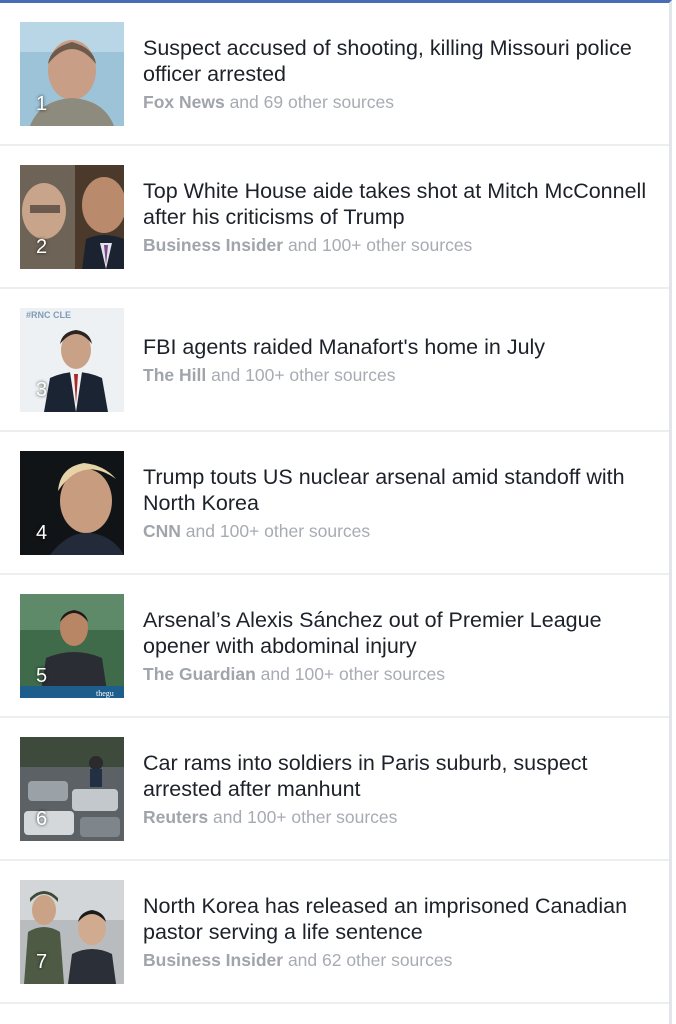  I want to click on rank-number: 6, so click(42, 818).